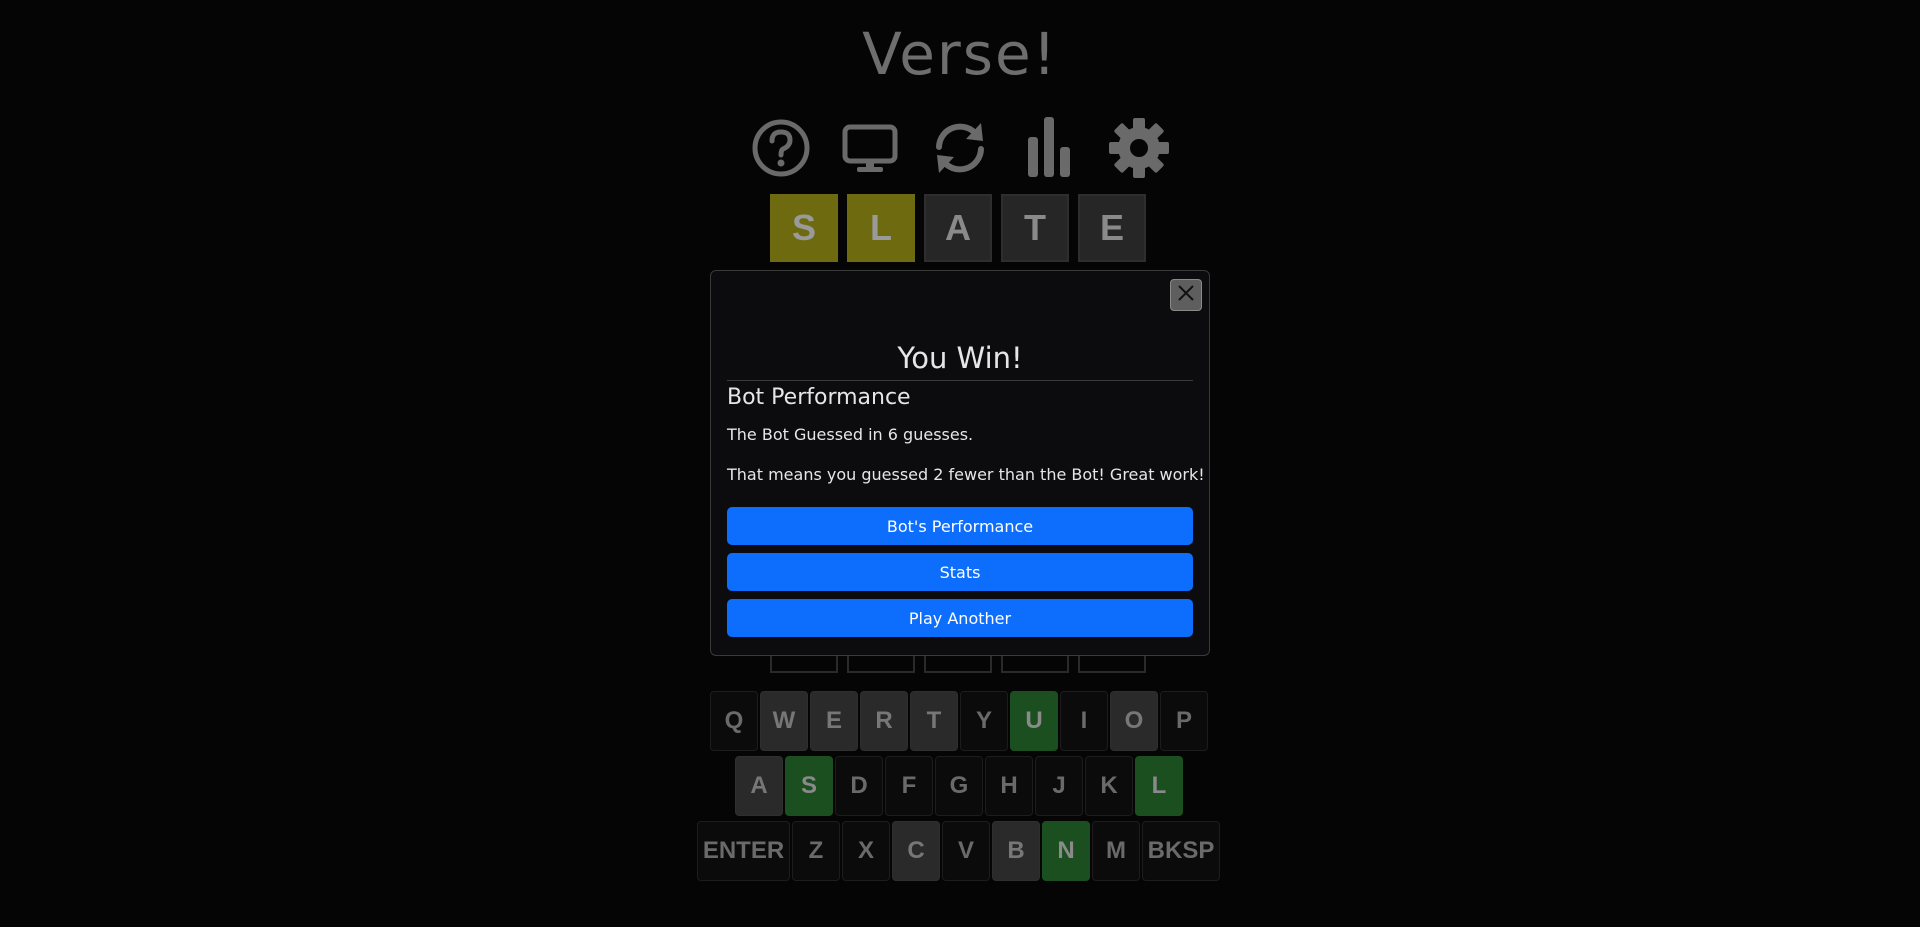 The image size is (1920, 927). What do you see at coordinates (1184, 721) in the screenshot?
I see `key-p: P` at bounding box center [1184, 721].